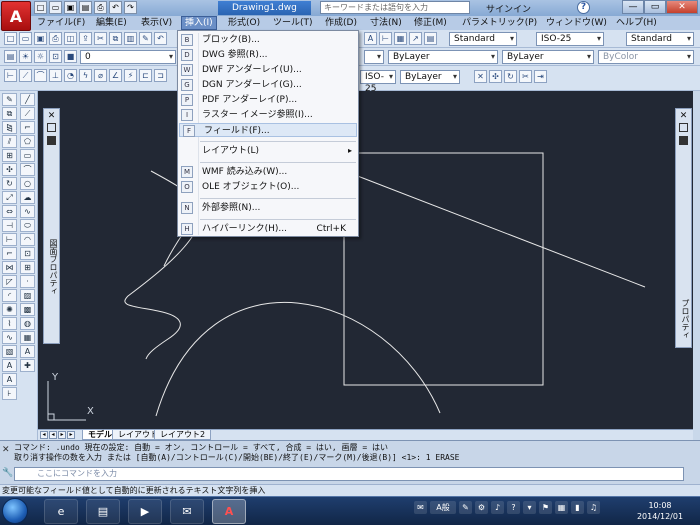 Image resolution: width=700 pixels, height=525 pixels. What do you see at coordinates (70, 38) in the screenshot?
I see `preview-icon: ◫` at bounding box center [70, 38].